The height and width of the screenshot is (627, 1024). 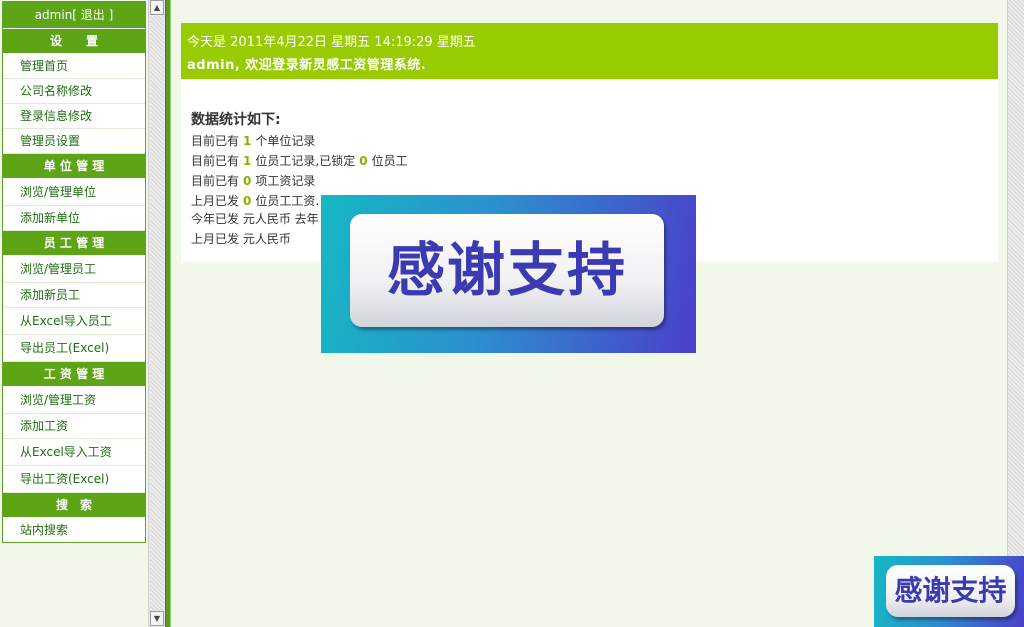 What do you see at coordinates (280, 219) in the screenshot?
I see `stat-text: 元人民币 去年` at bounding box center [280, 219].